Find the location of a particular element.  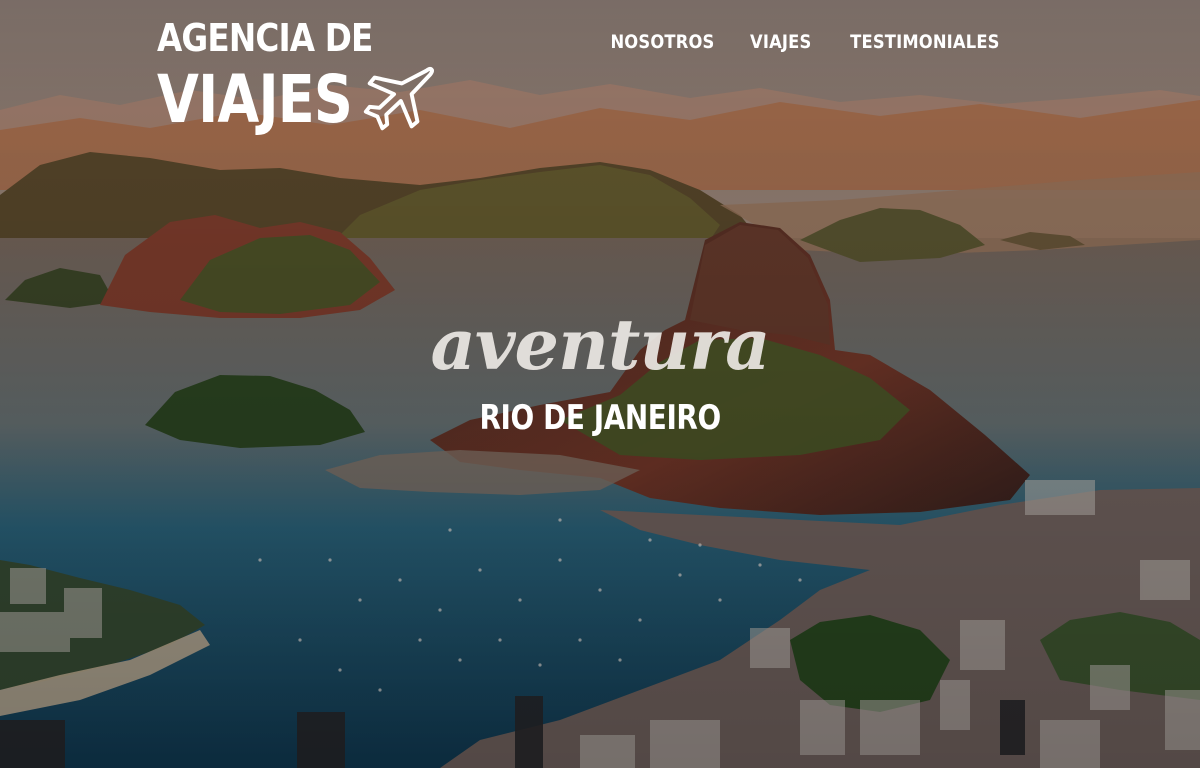

hero-destination-text: RIO DE JANEIRO is located at coordinates (600, 418).